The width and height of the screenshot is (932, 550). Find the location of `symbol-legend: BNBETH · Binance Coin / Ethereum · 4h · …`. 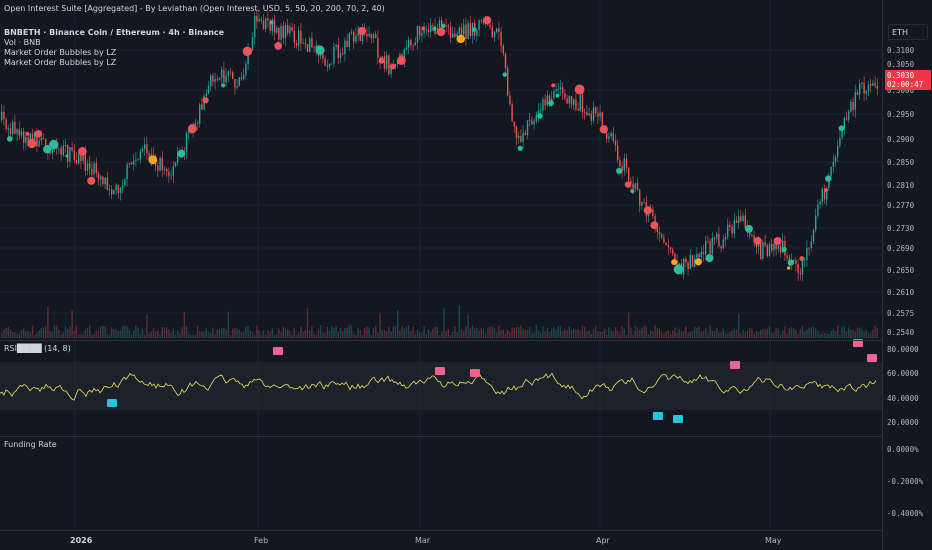

symbol-legend: BNBETH · Binance Coin / Ethereum · 4h · … is located at coordinates (114, 33).